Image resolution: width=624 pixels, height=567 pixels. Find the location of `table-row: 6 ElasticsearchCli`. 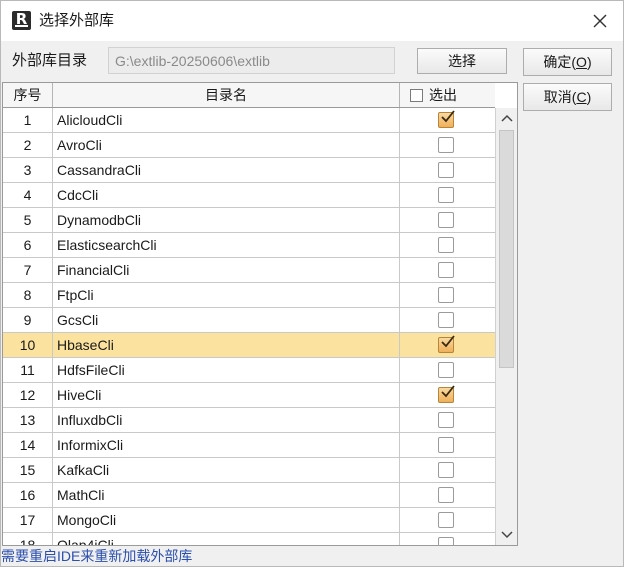

table-row: 6 ElasticsearchCli is located at coordinates (249, 245).